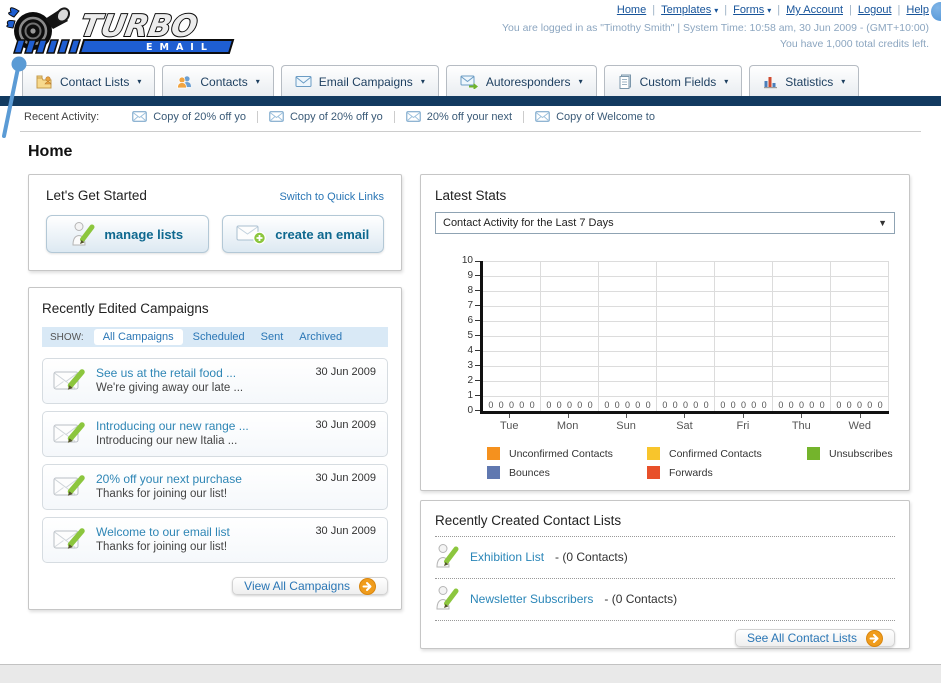 The image size is (941, 683). What do you see at coordinates (626, 423) in the screenshot?
I see `x-tick-label: Sun` at bounding box center [626, 423].